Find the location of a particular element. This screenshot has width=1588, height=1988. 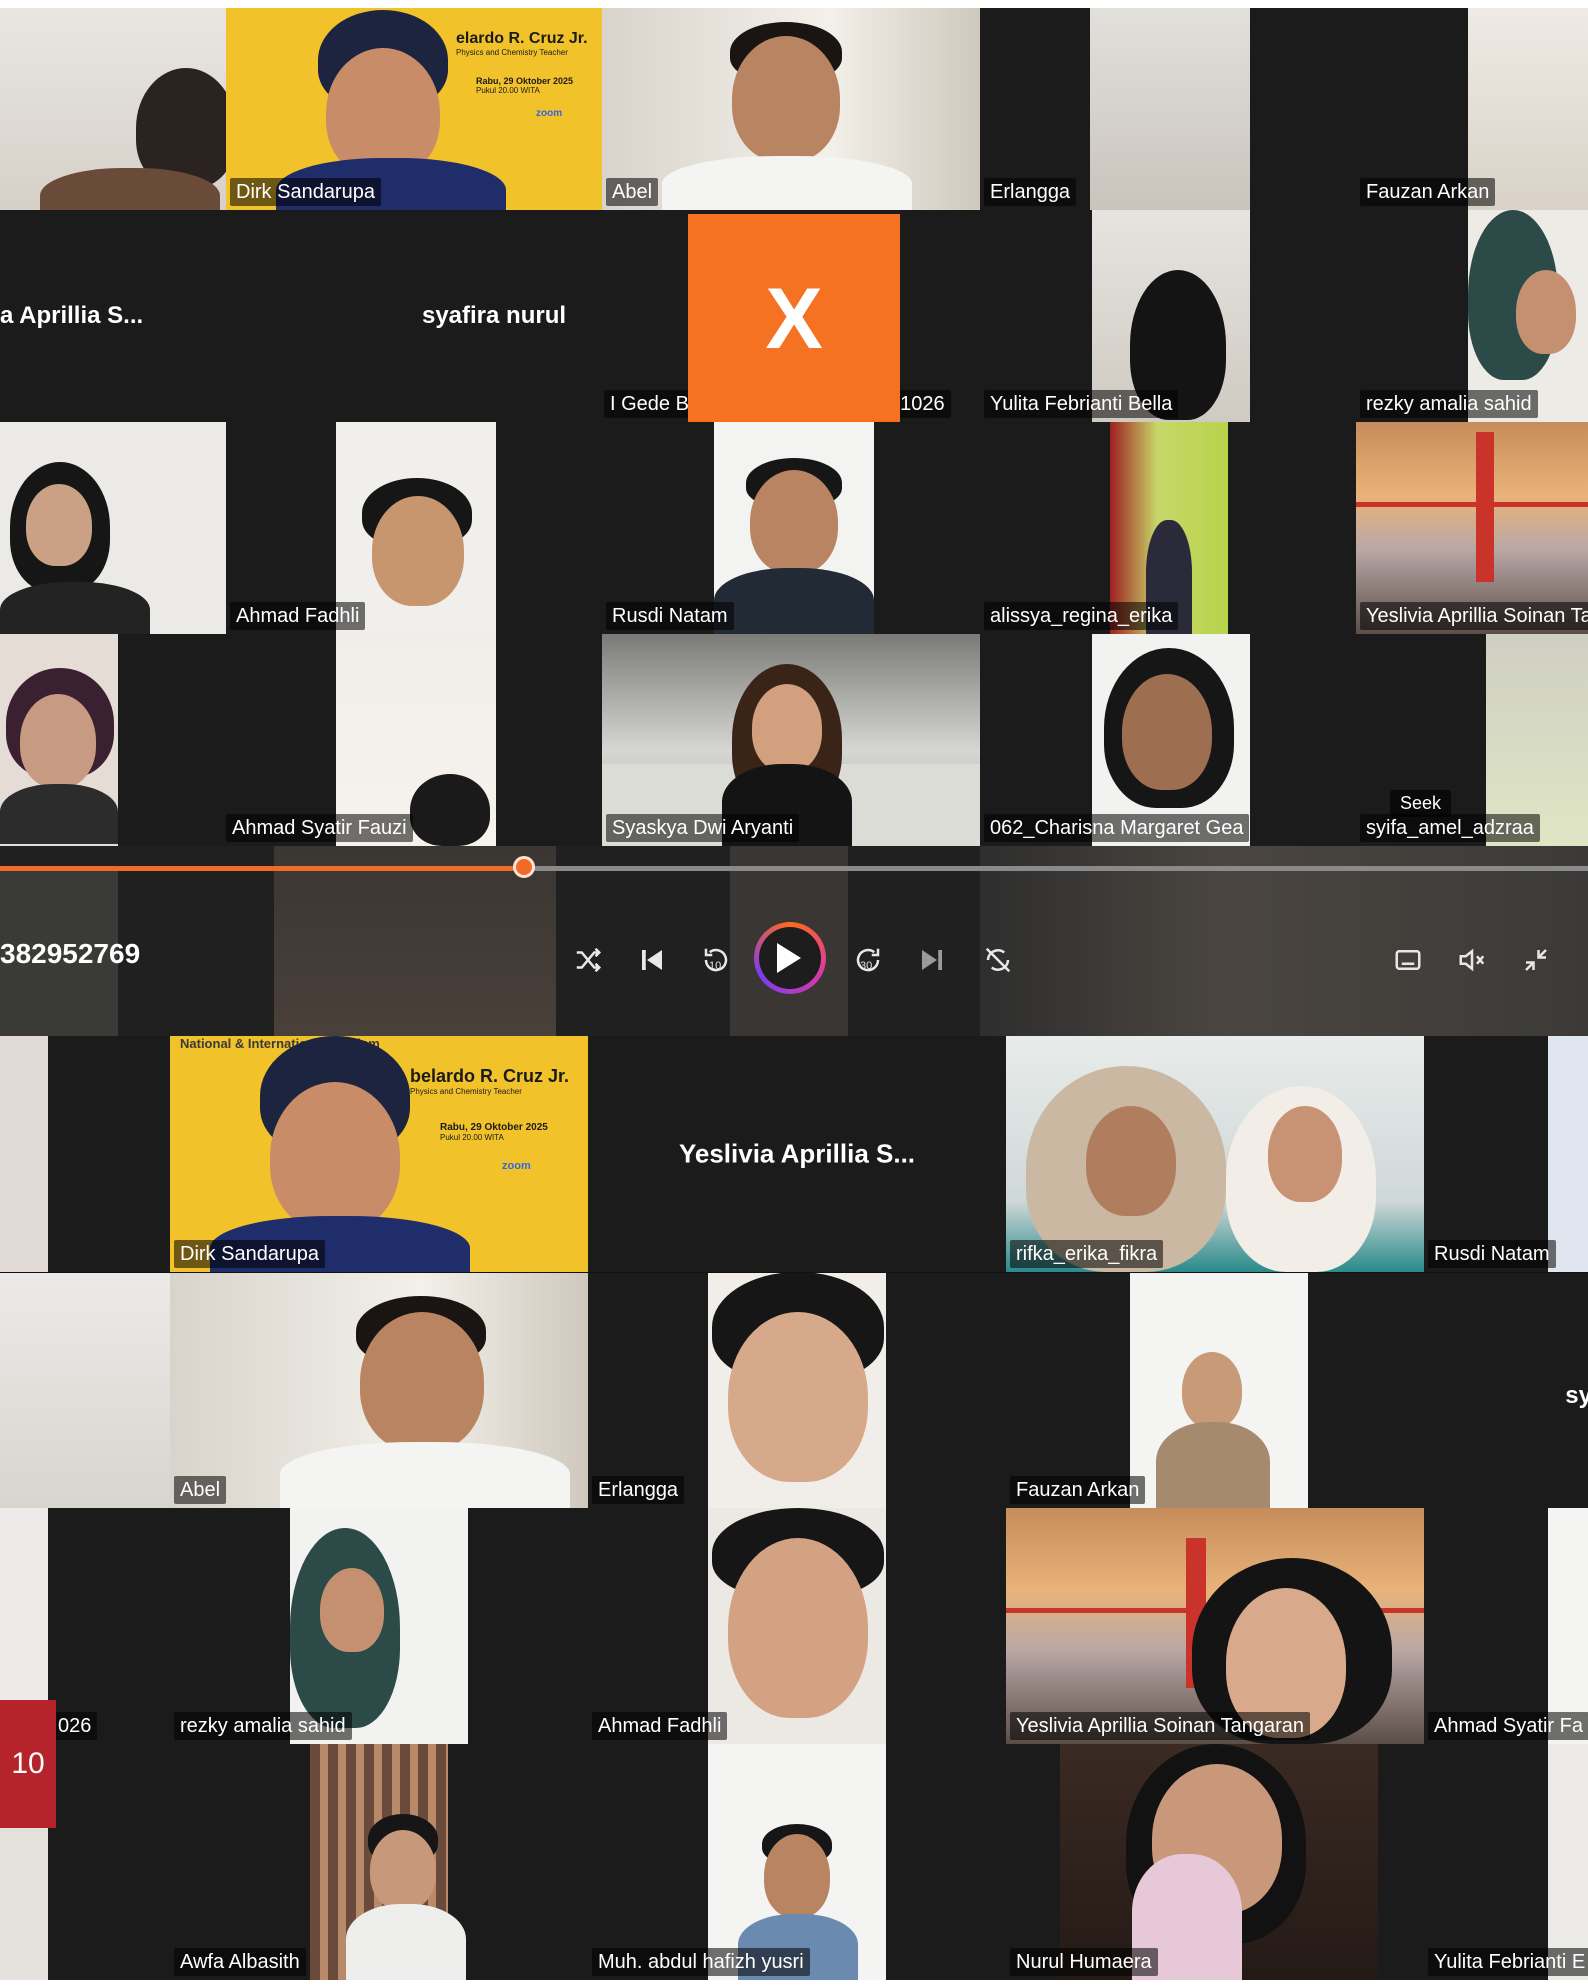

video-tile: Nurul Humaera is located at coordinates (1215, 1862).